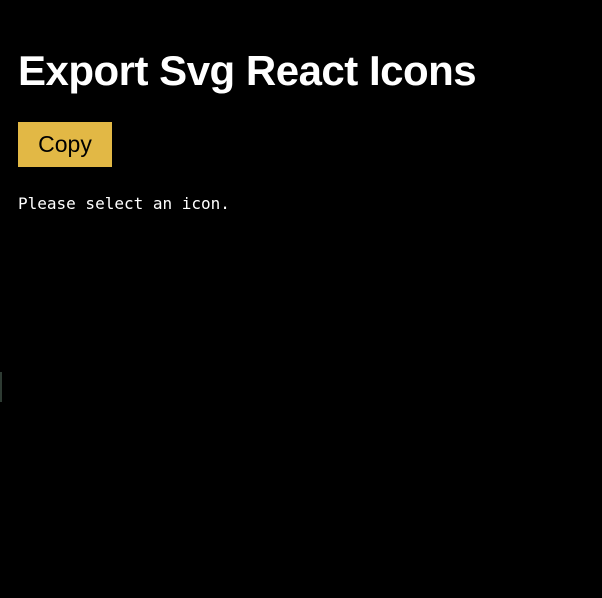 The width and height of the screenshot is (602, 598). Describe the element at coordinates (65, 144) in the screenshot. I see `copy-button: Copy` at that location.